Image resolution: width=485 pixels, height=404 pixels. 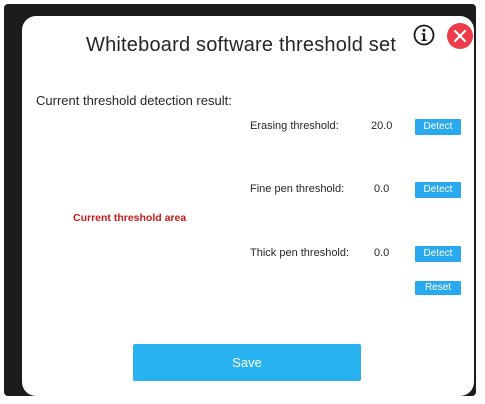 I want to click on erasing-threshold-label: Erasing threshold:, so click(x=294, y=126).